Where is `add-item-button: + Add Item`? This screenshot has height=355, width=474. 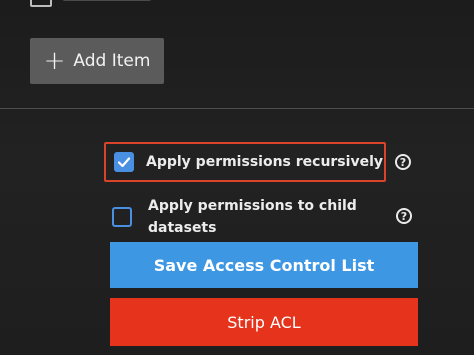 add-item-button: + Add Item is located at coordinates (97, 61).